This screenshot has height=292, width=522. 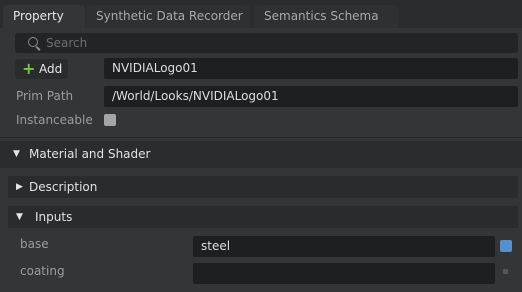 What do you see at coordinates (34, 244) in the screenshot?
I see `input-label-base: base` at bounding box center [34, 244].